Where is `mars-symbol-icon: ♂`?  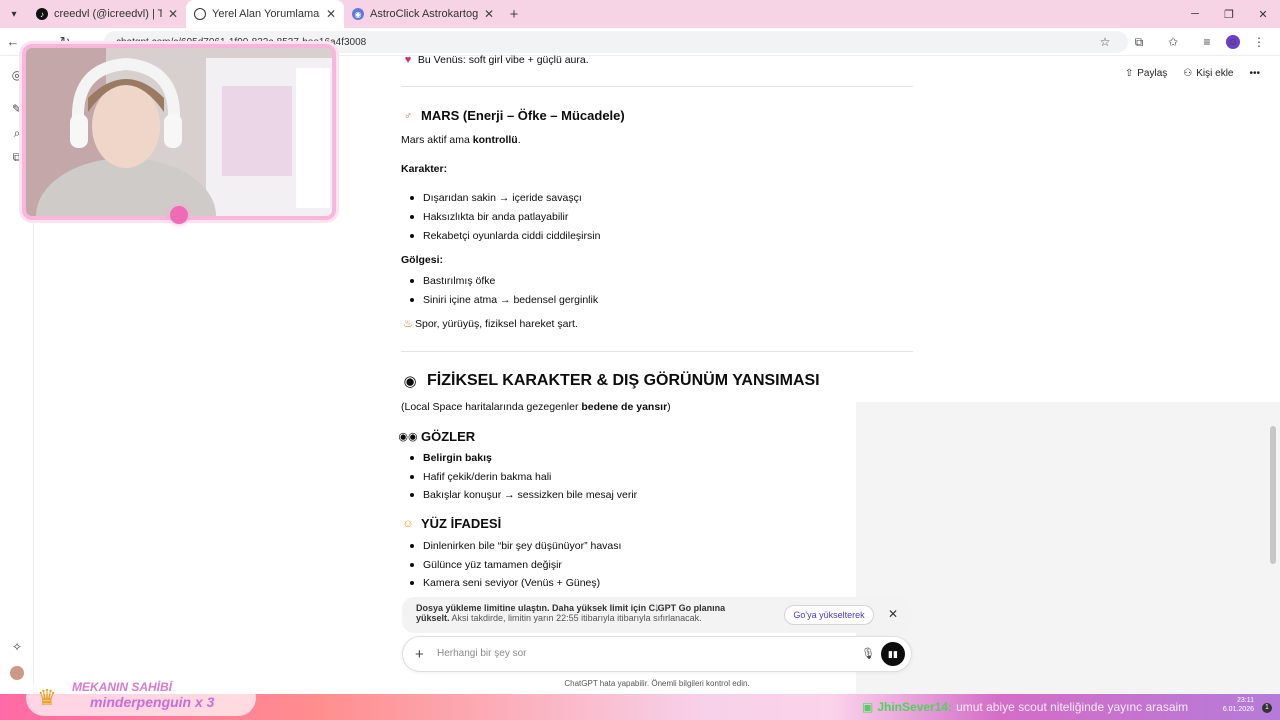
mars-symbol-icon: ♂ is located at coordinates (408, 115).